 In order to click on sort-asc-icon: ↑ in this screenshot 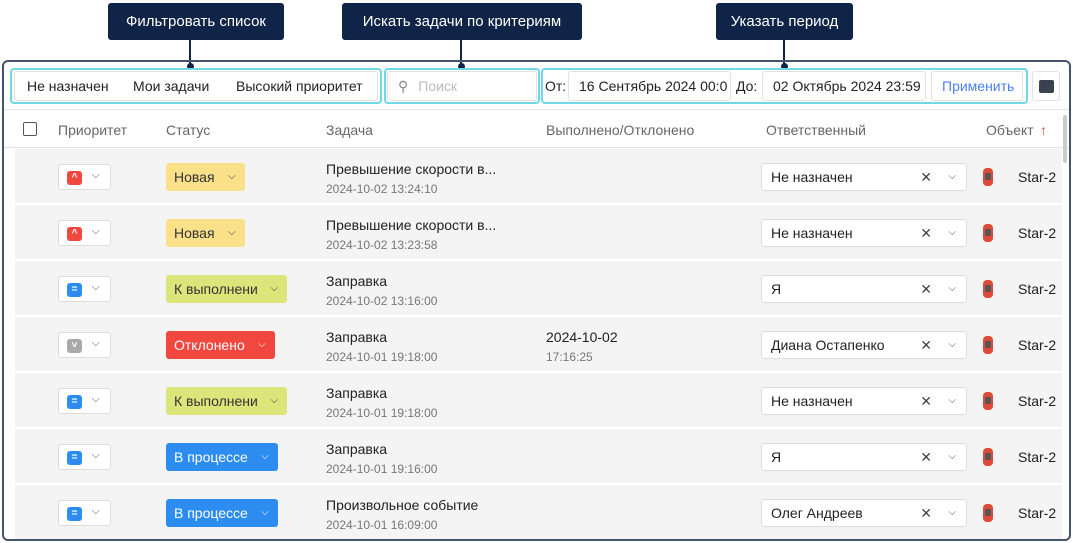, I will do `click(1043, 130)`.